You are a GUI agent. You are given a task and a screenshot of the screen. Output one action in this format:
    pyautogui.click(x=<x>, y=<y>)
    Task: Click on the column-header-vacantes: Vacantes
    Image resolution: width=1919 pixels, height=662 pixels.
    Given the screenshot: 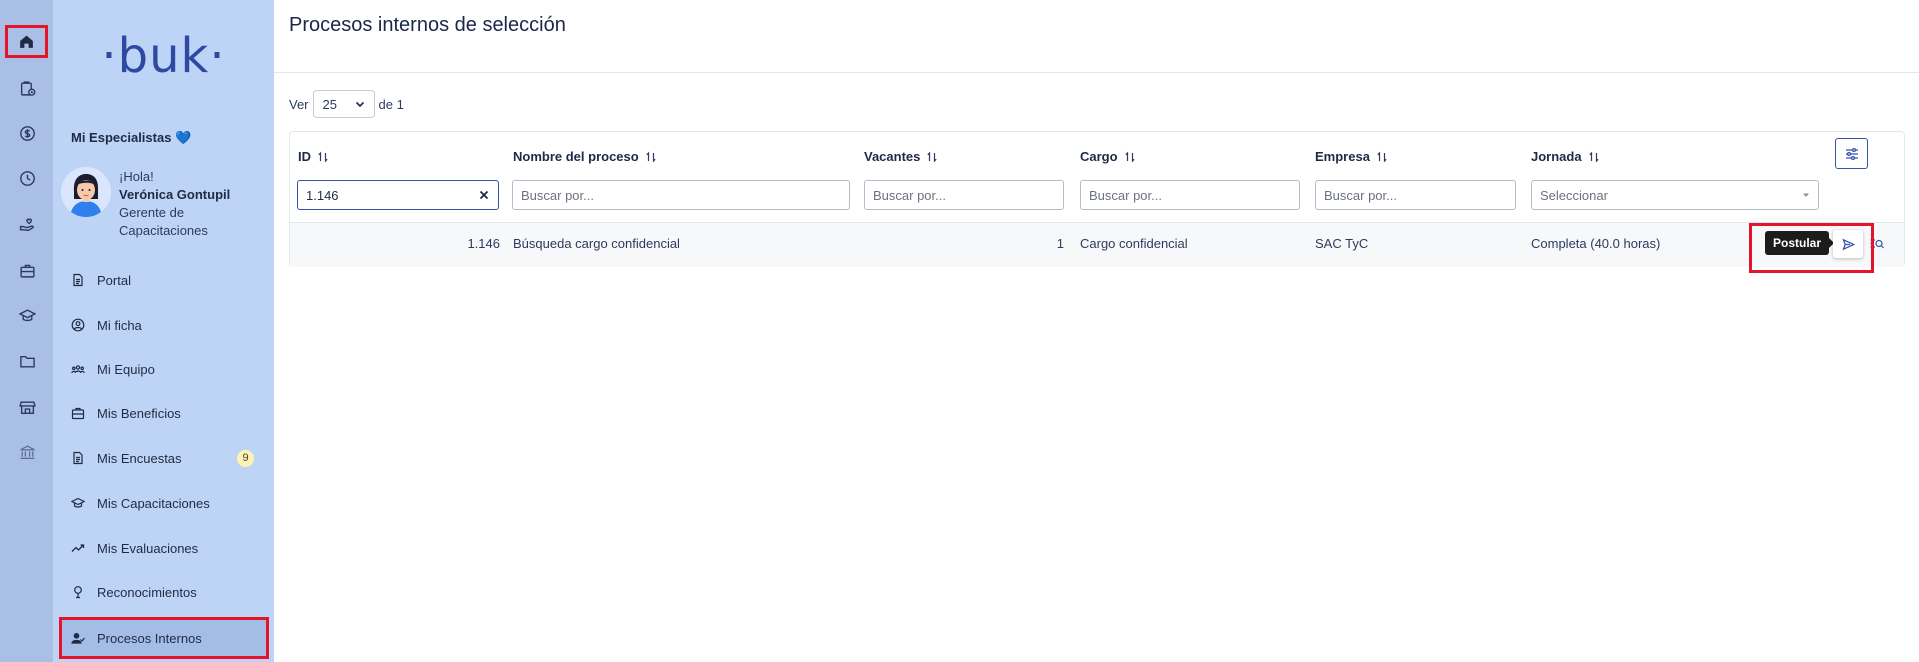 What is the action you would take?
    pyautogui.click(x=901, y=156)
    